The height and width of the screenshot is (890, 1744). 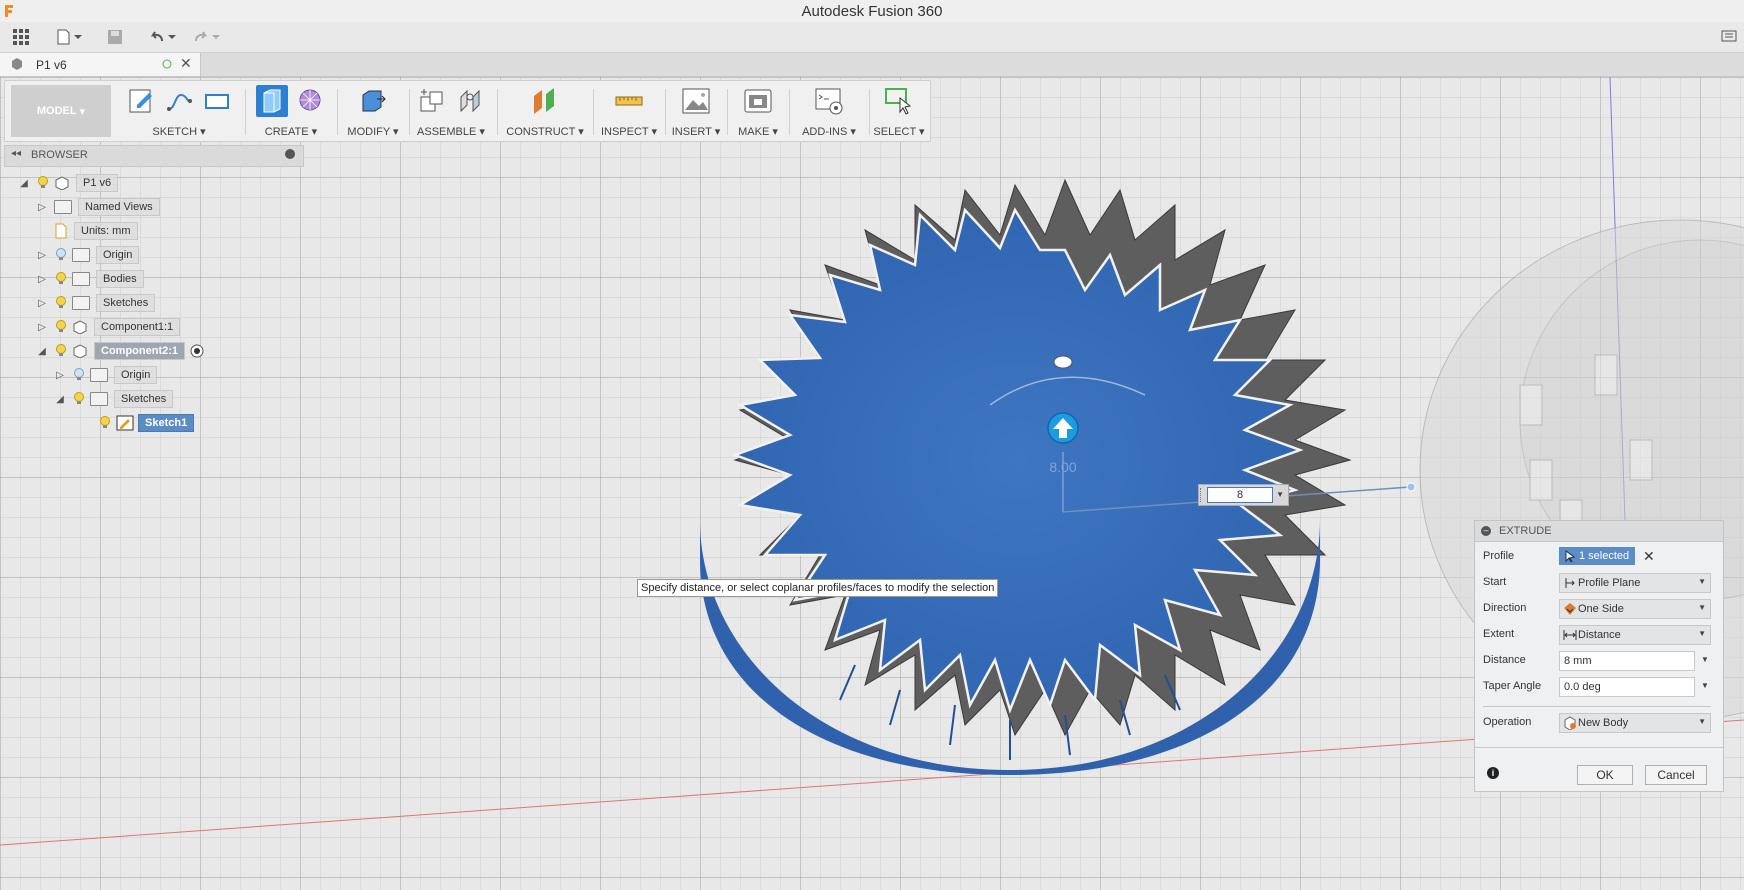 What do you see at coordinates (179, 101) in the screenshot?
I see `line-spline-icon` at bounding box center [179, 101].